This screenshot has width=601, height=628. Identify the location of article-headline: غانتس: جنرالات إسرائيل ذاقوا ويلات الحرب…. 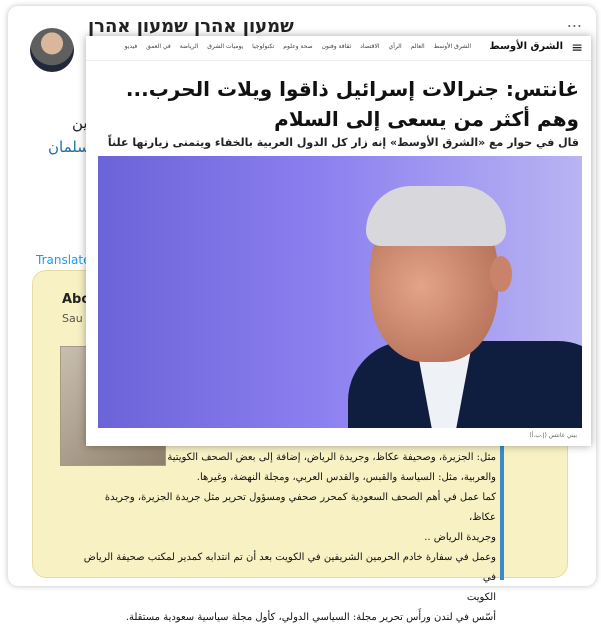
(352, 104).